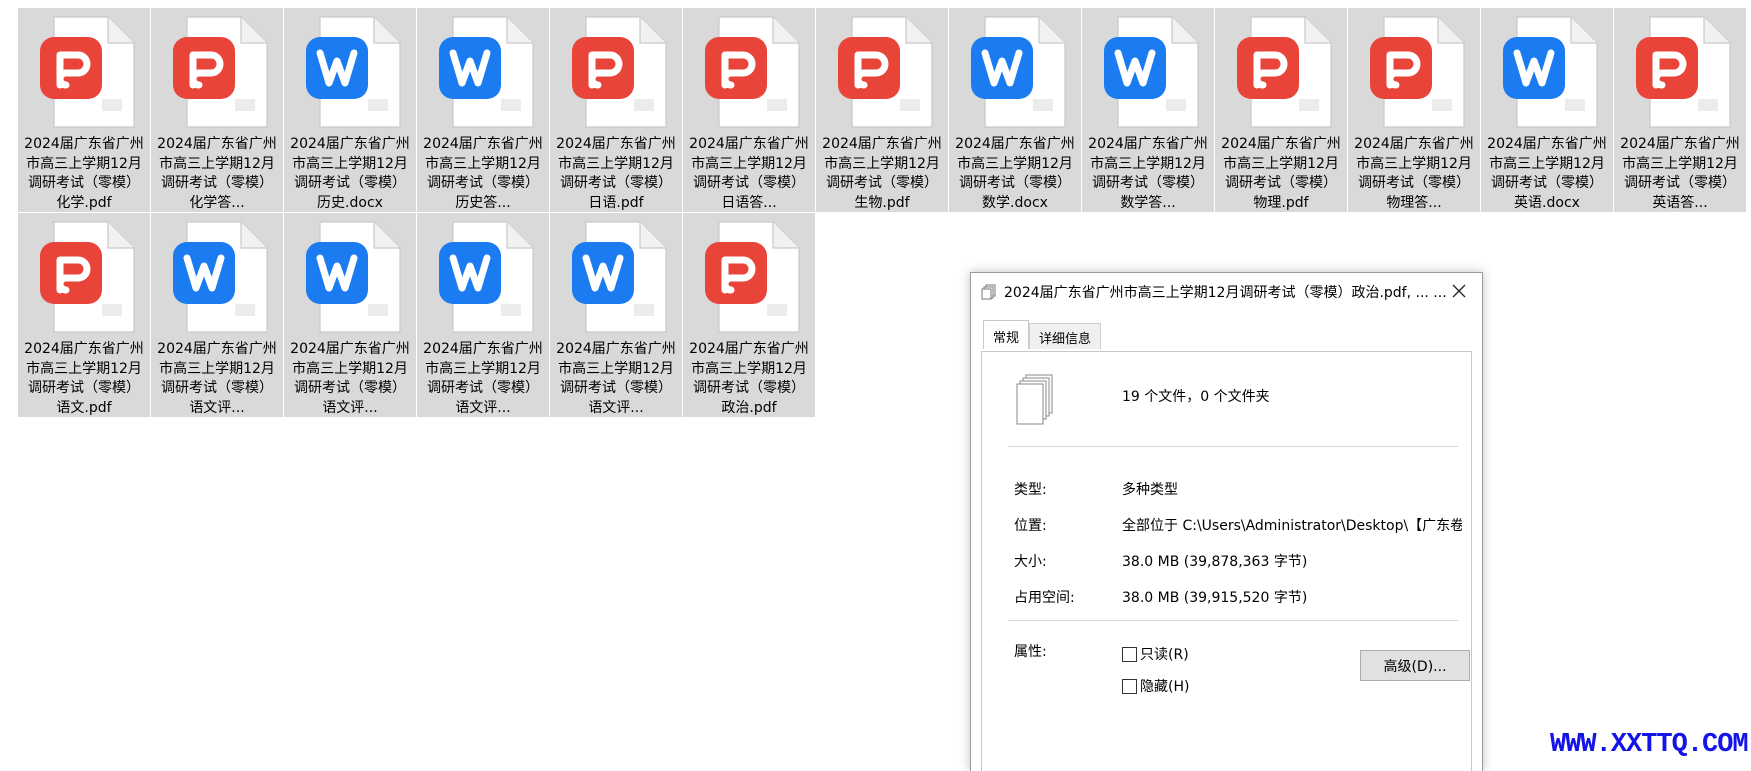  I want to click on file-item: 2024届广东省广州市高三上学期12月调研考试（零模）英语.docx, so click(1547, 110).